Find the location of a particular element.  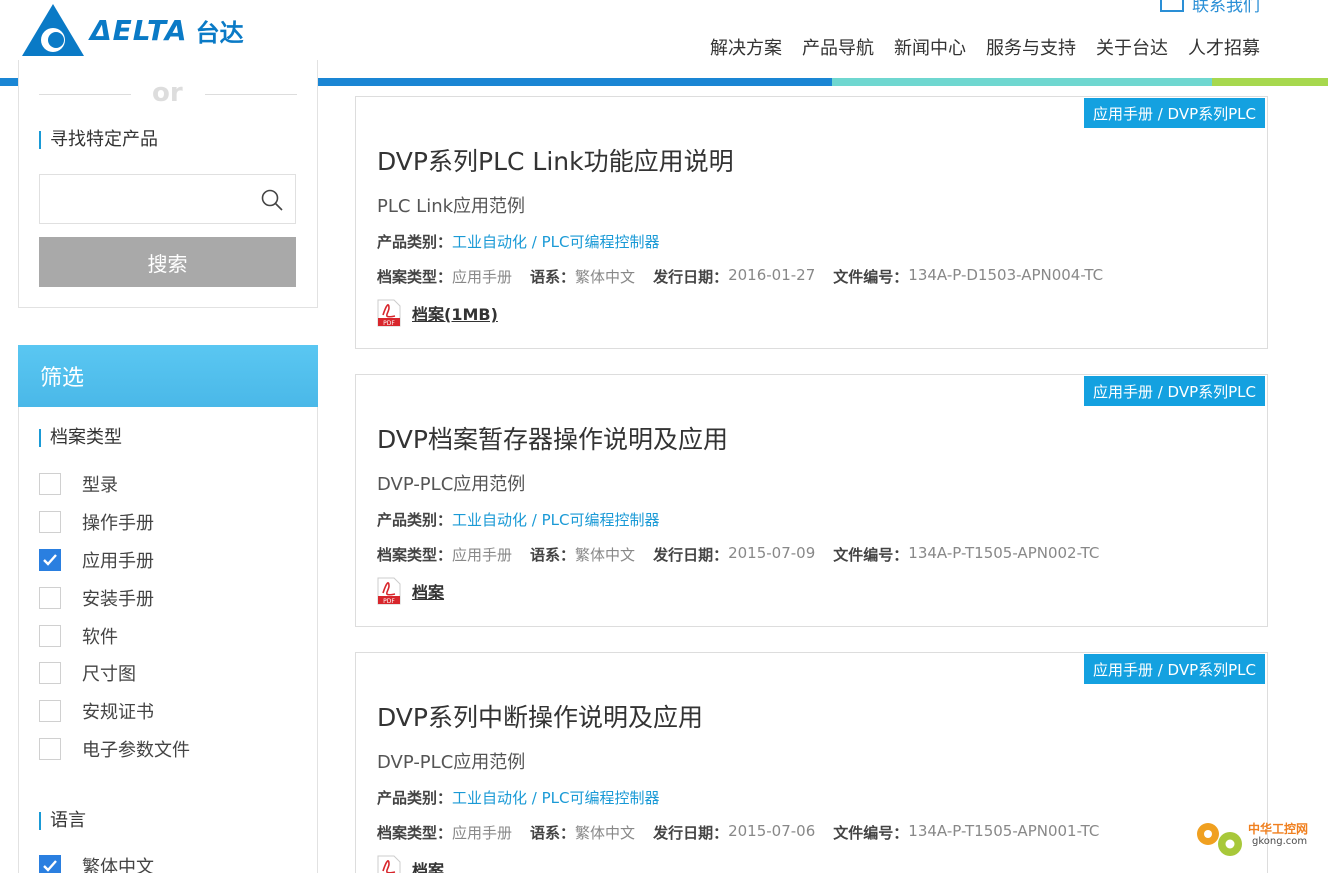

doc-no-value: 134A-P-T1505-APN001-TC is located at coordinates (1004, 831).